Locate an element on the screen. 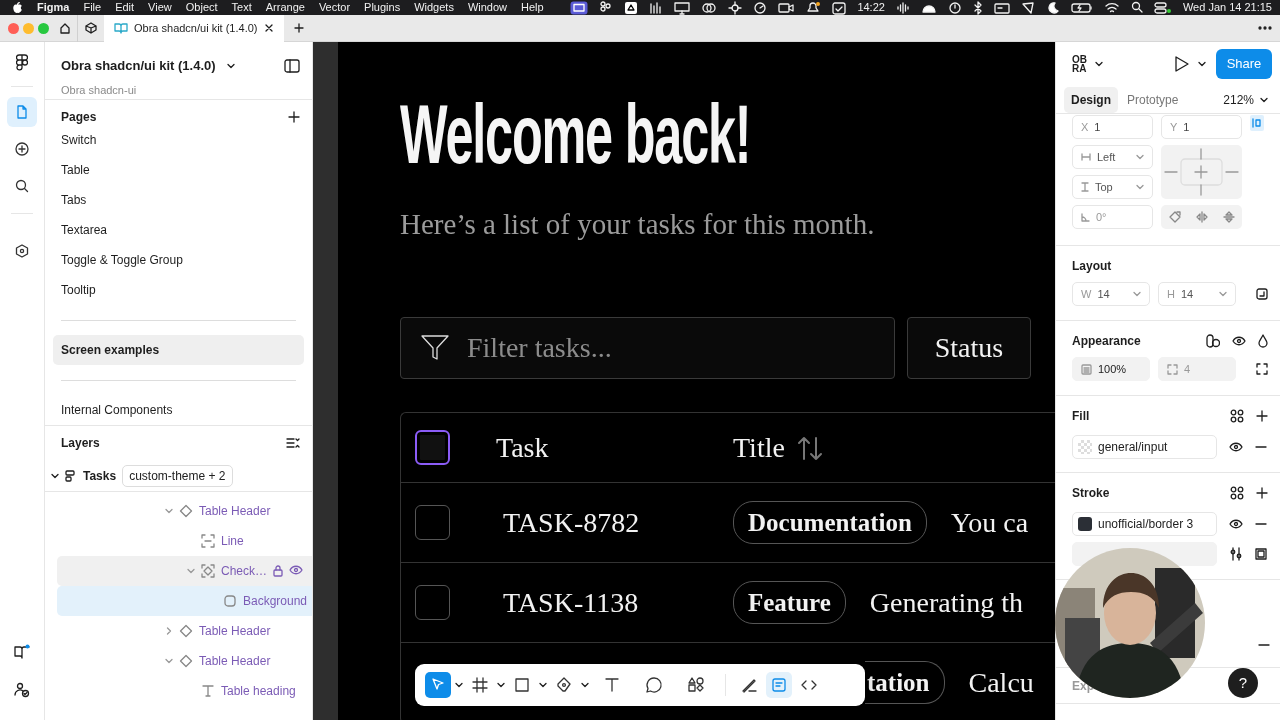 The image size is (1280, 720). gauge-icon is located at coordinates (760, 7).